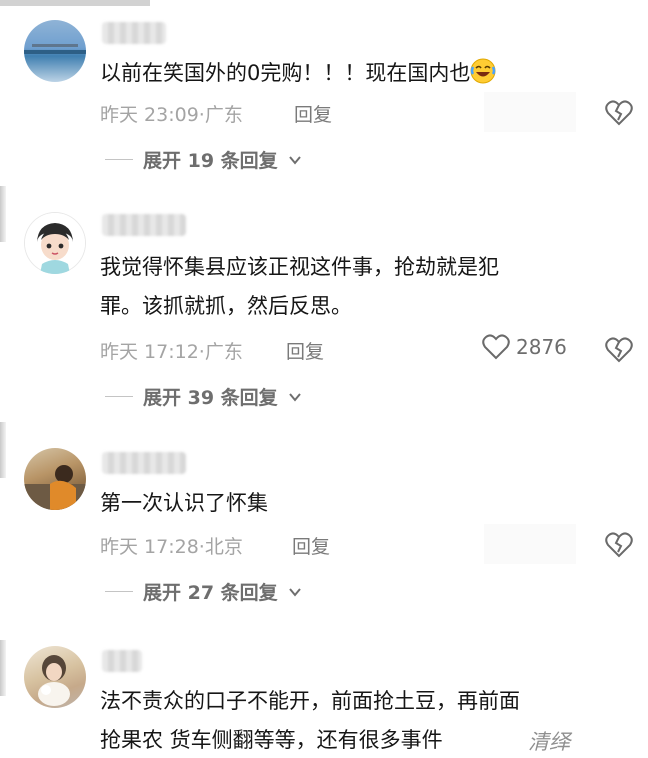  What do you see at coordinates (299, 286) in the screenshot?
I see `comment-text: 我觉得怀集县应该正视这件事，抢劫就是犯 罪。该抓就抓，然后反思。` at bounding box center [299, 286].